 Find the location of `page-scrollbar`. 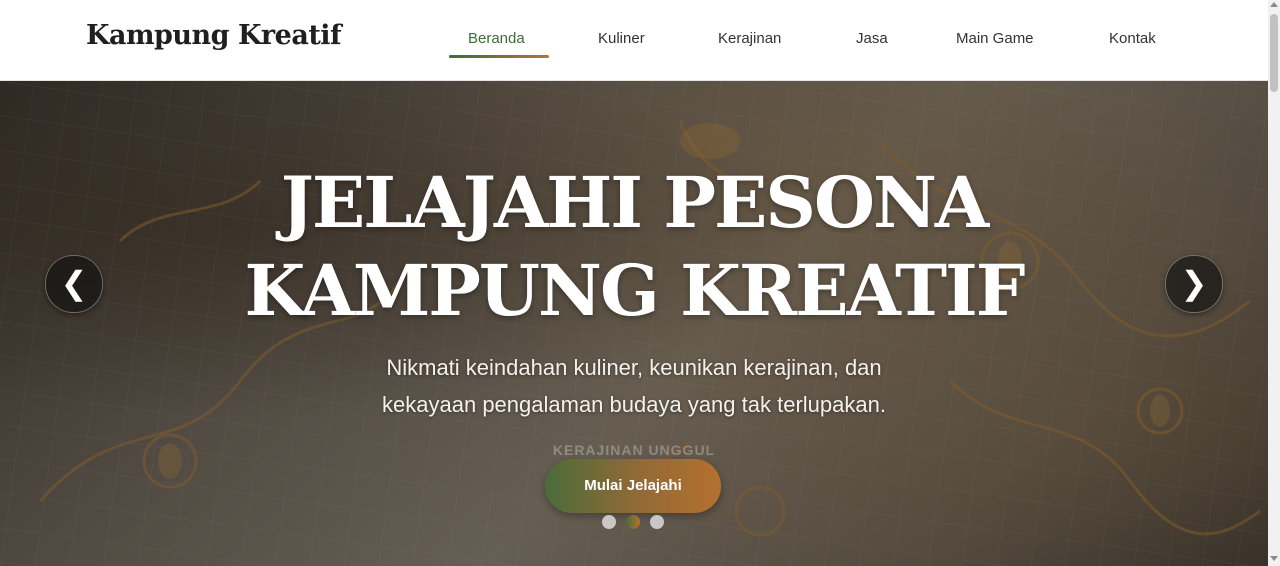

page-scrollbar is located at coordinates (1274, 283).